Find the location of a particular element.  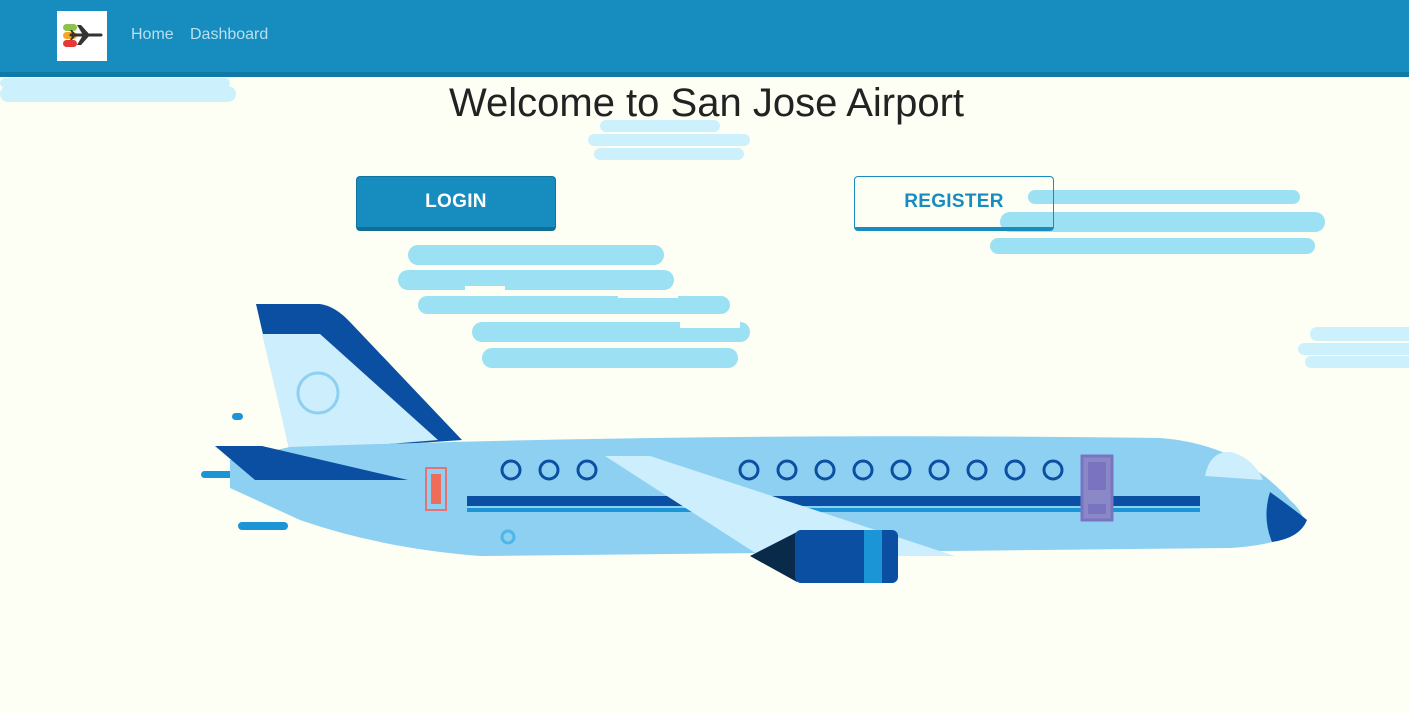

top-navbar: Home Dashboard is located at coordinates (704, 38).